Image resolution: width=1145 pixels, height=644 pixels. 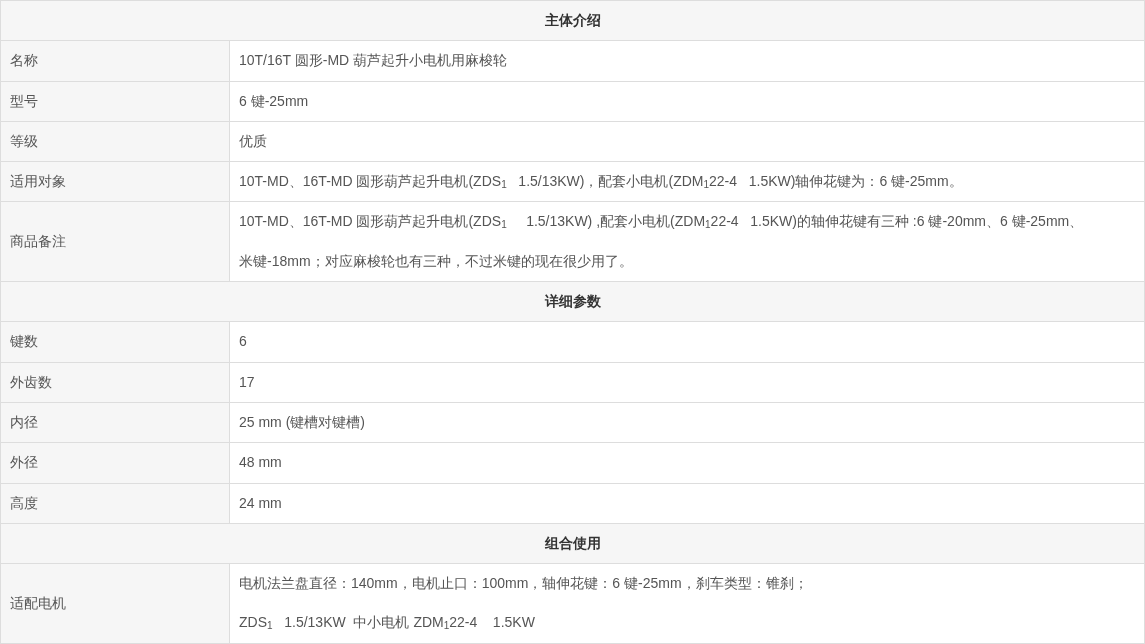 What do you see at coordinates (115, 181) in the screenshot?
I see `spec-label: 适用对象` at bounding box center [115, 181].